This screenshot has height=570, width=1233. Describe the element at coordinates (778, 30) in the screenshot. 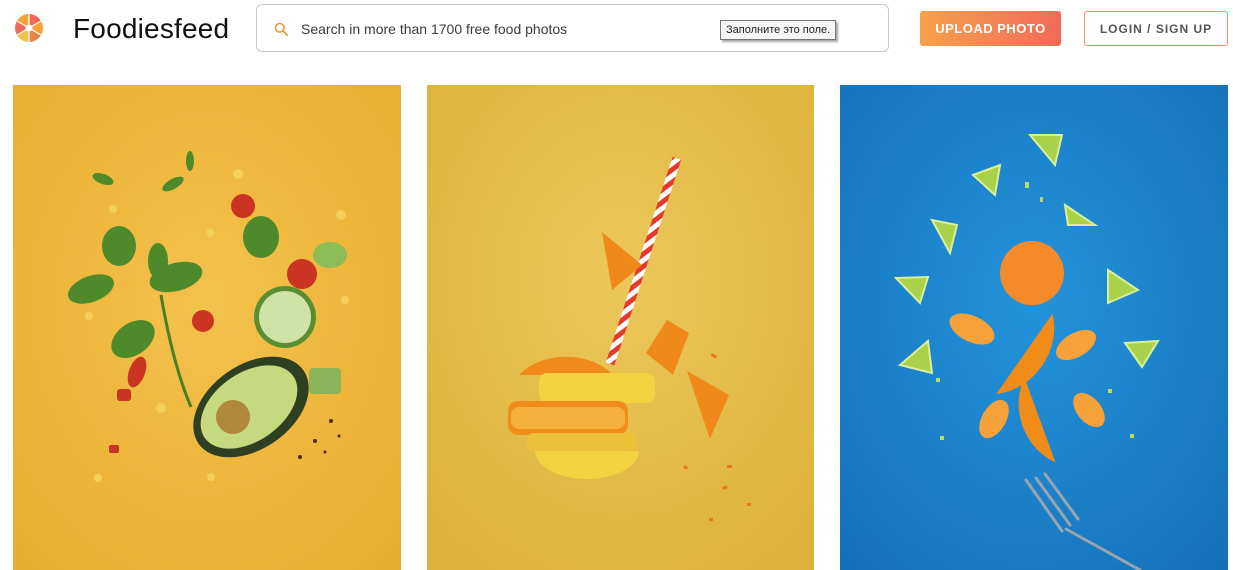

I see `validation-tooltip: Заполните это поле.` at that location.